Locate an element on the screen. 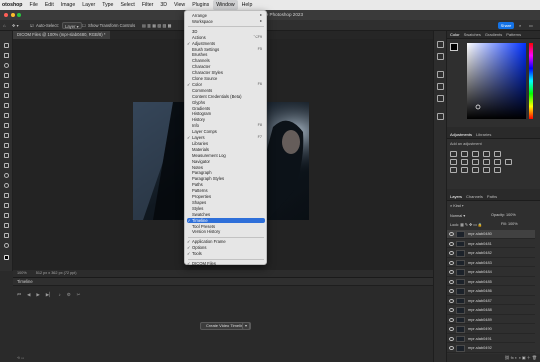 Image resolution: width=540 pixels, height=362 pixels. menu-file: File is located at coordinates (33, 5).